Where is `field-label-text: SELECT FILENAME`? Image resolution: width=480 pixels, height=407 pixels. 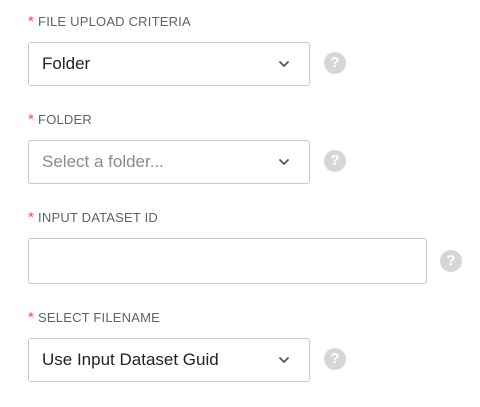 field-label-text: SELECT FILENAME is located at coordinates (99, 317).